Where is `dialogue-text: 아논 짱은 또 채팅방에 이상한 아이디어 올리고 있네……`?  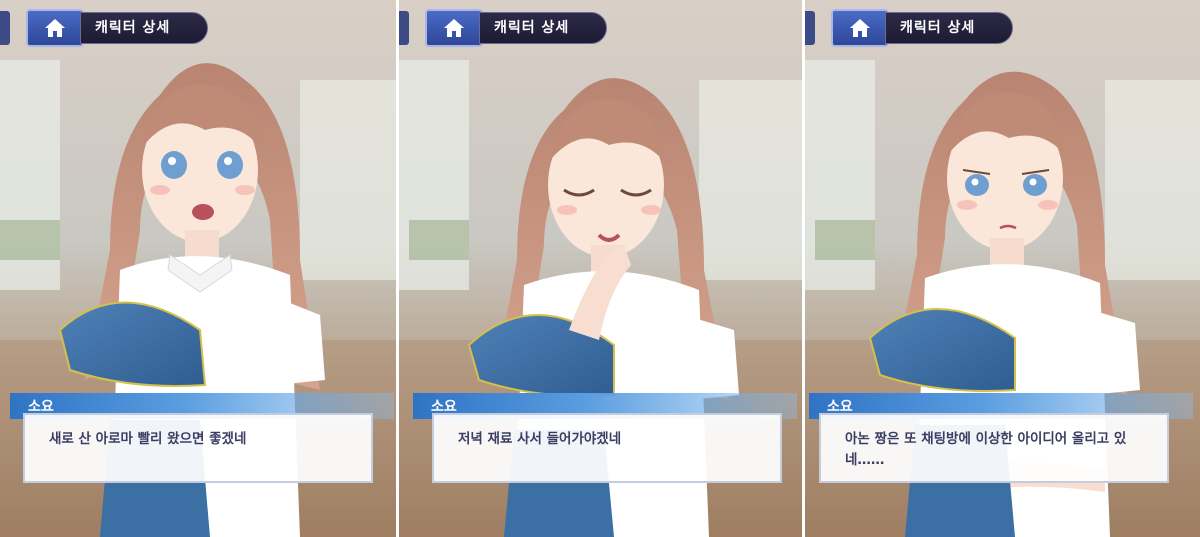 dialogue-text: 아논 짱은 또 채팅방에 이상한 아이디어 올리고 있네…… is located at coordinates (986, 449).